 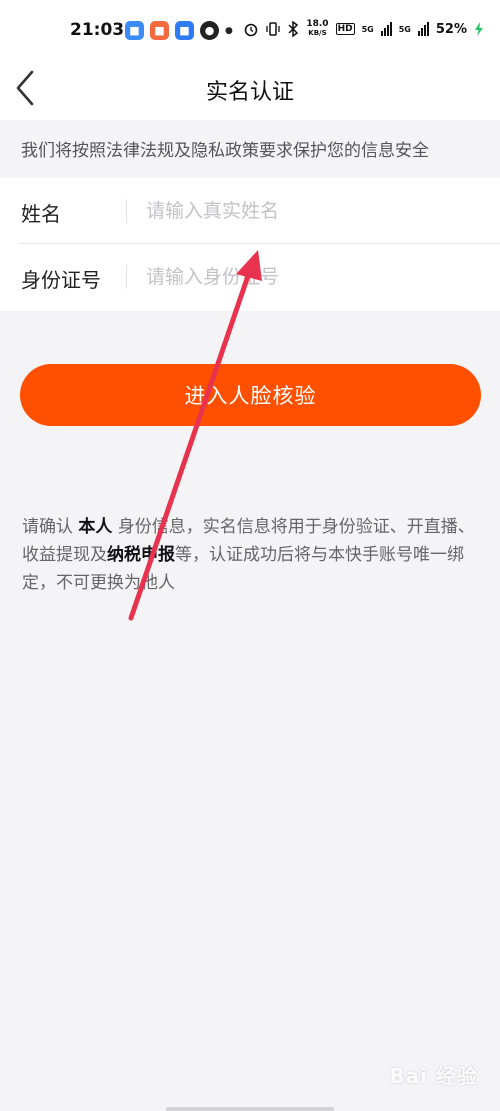 What do you see at coordinates (141, 555) in the screenshot?
I see `disclaimer-bold-tax: 纳税申报` at bounding box center [141, 555].